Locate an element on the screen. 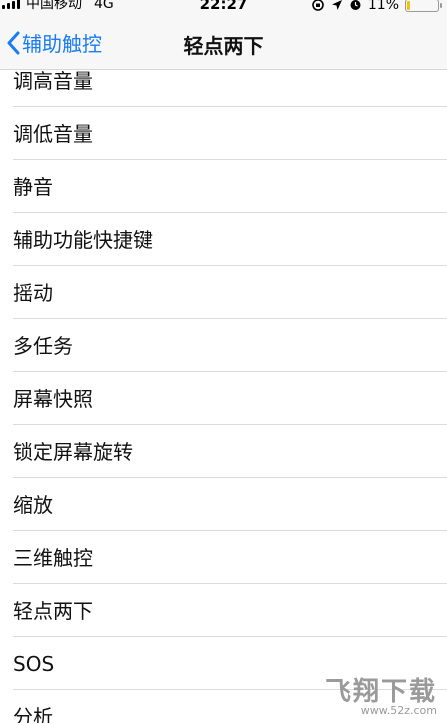 The width and height of the screenshot is (447, 723). status-right: 11% is located at coordinates (376, 6).